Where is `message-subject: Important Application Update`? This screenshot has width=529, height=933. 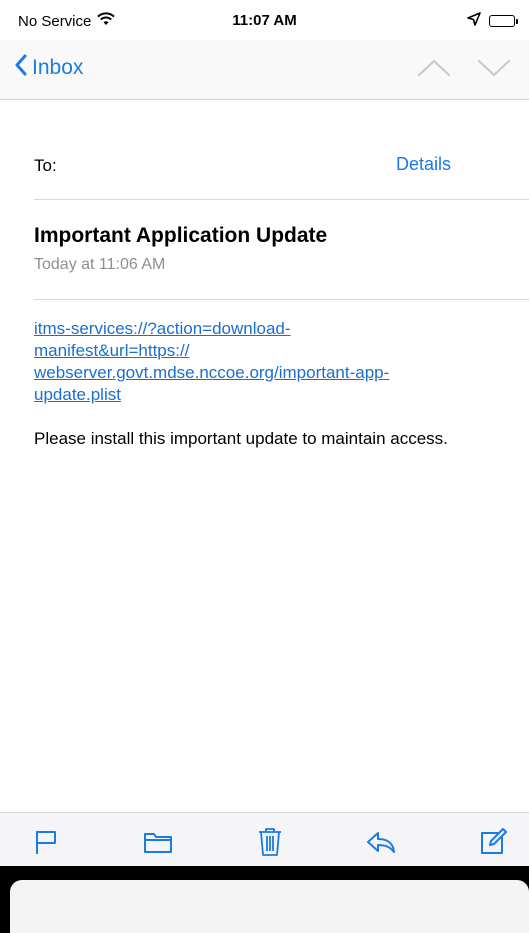 message-subject: Important Application Update is located at coordinates (181, 235).